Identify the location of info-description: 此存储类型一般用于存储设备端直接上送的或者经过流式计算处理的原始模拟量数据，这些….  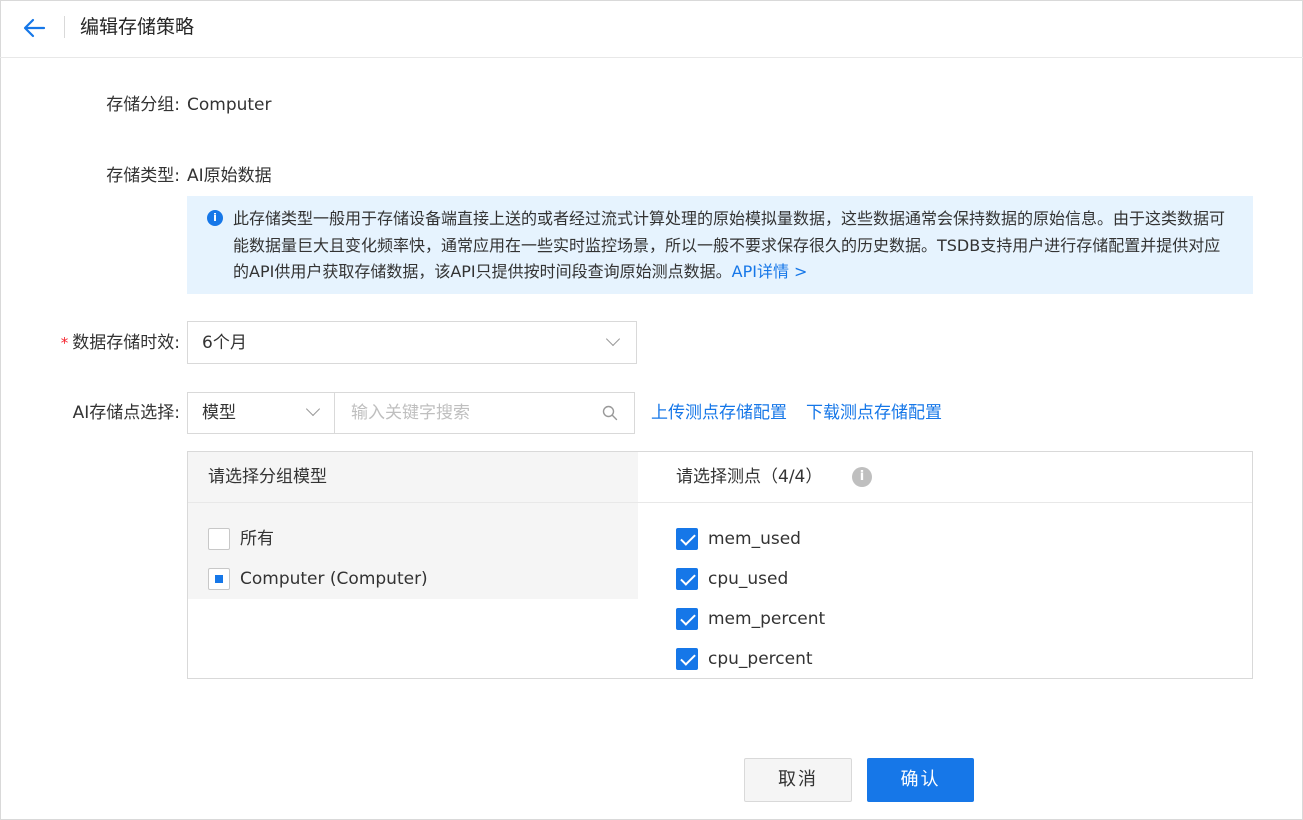
(729, 245).